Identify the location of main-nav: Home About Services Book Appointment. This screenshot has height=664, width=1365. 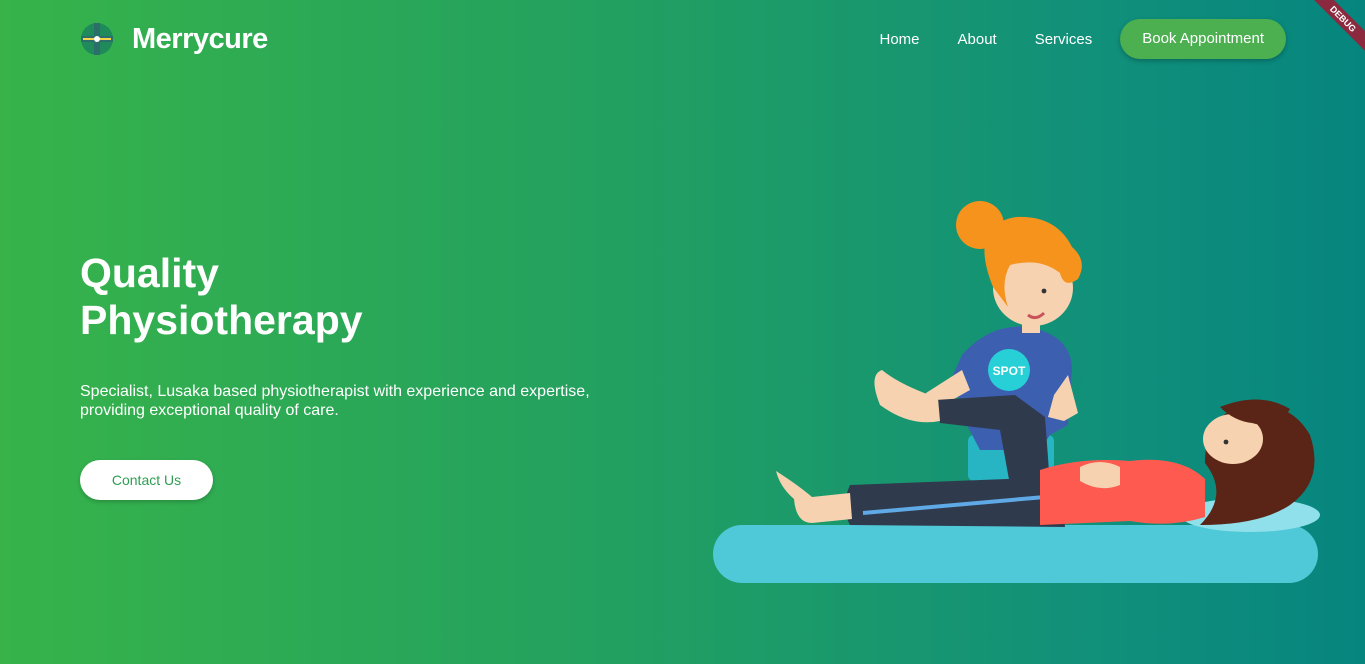
(1082, 39).